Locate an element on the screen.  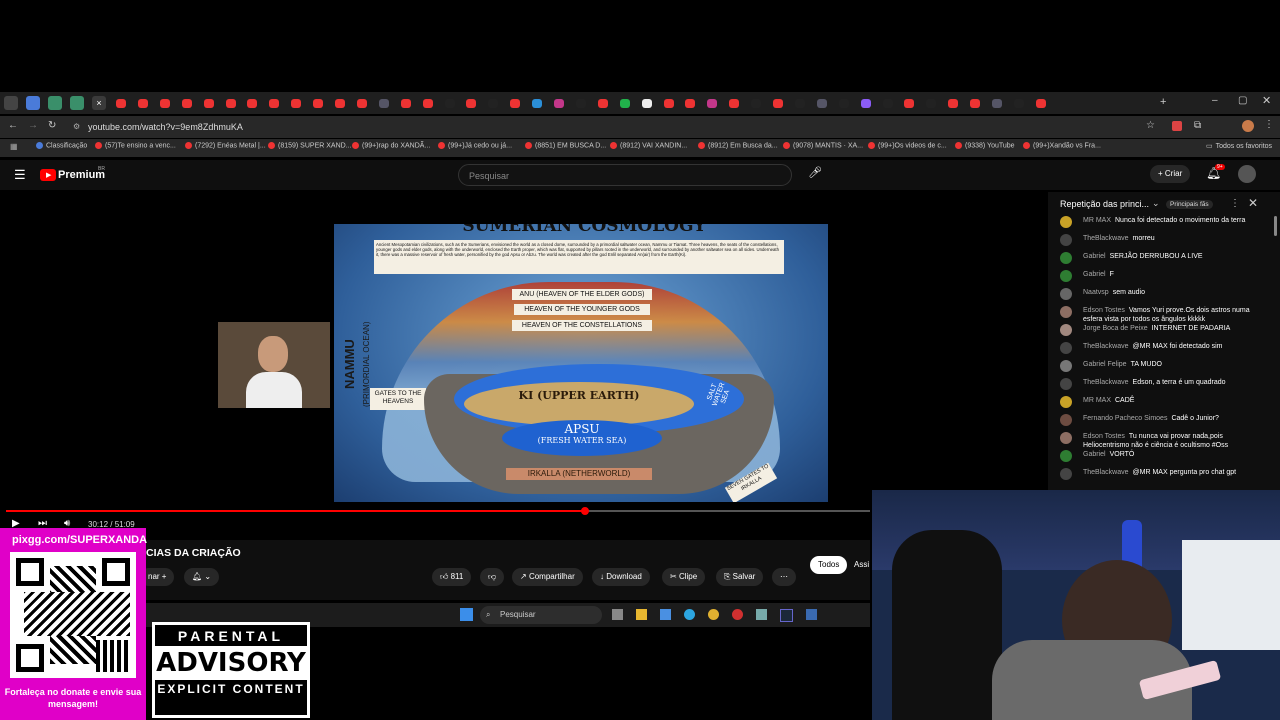
browser-menu-icon: ⋮ is located at coordinates (1269, 124).